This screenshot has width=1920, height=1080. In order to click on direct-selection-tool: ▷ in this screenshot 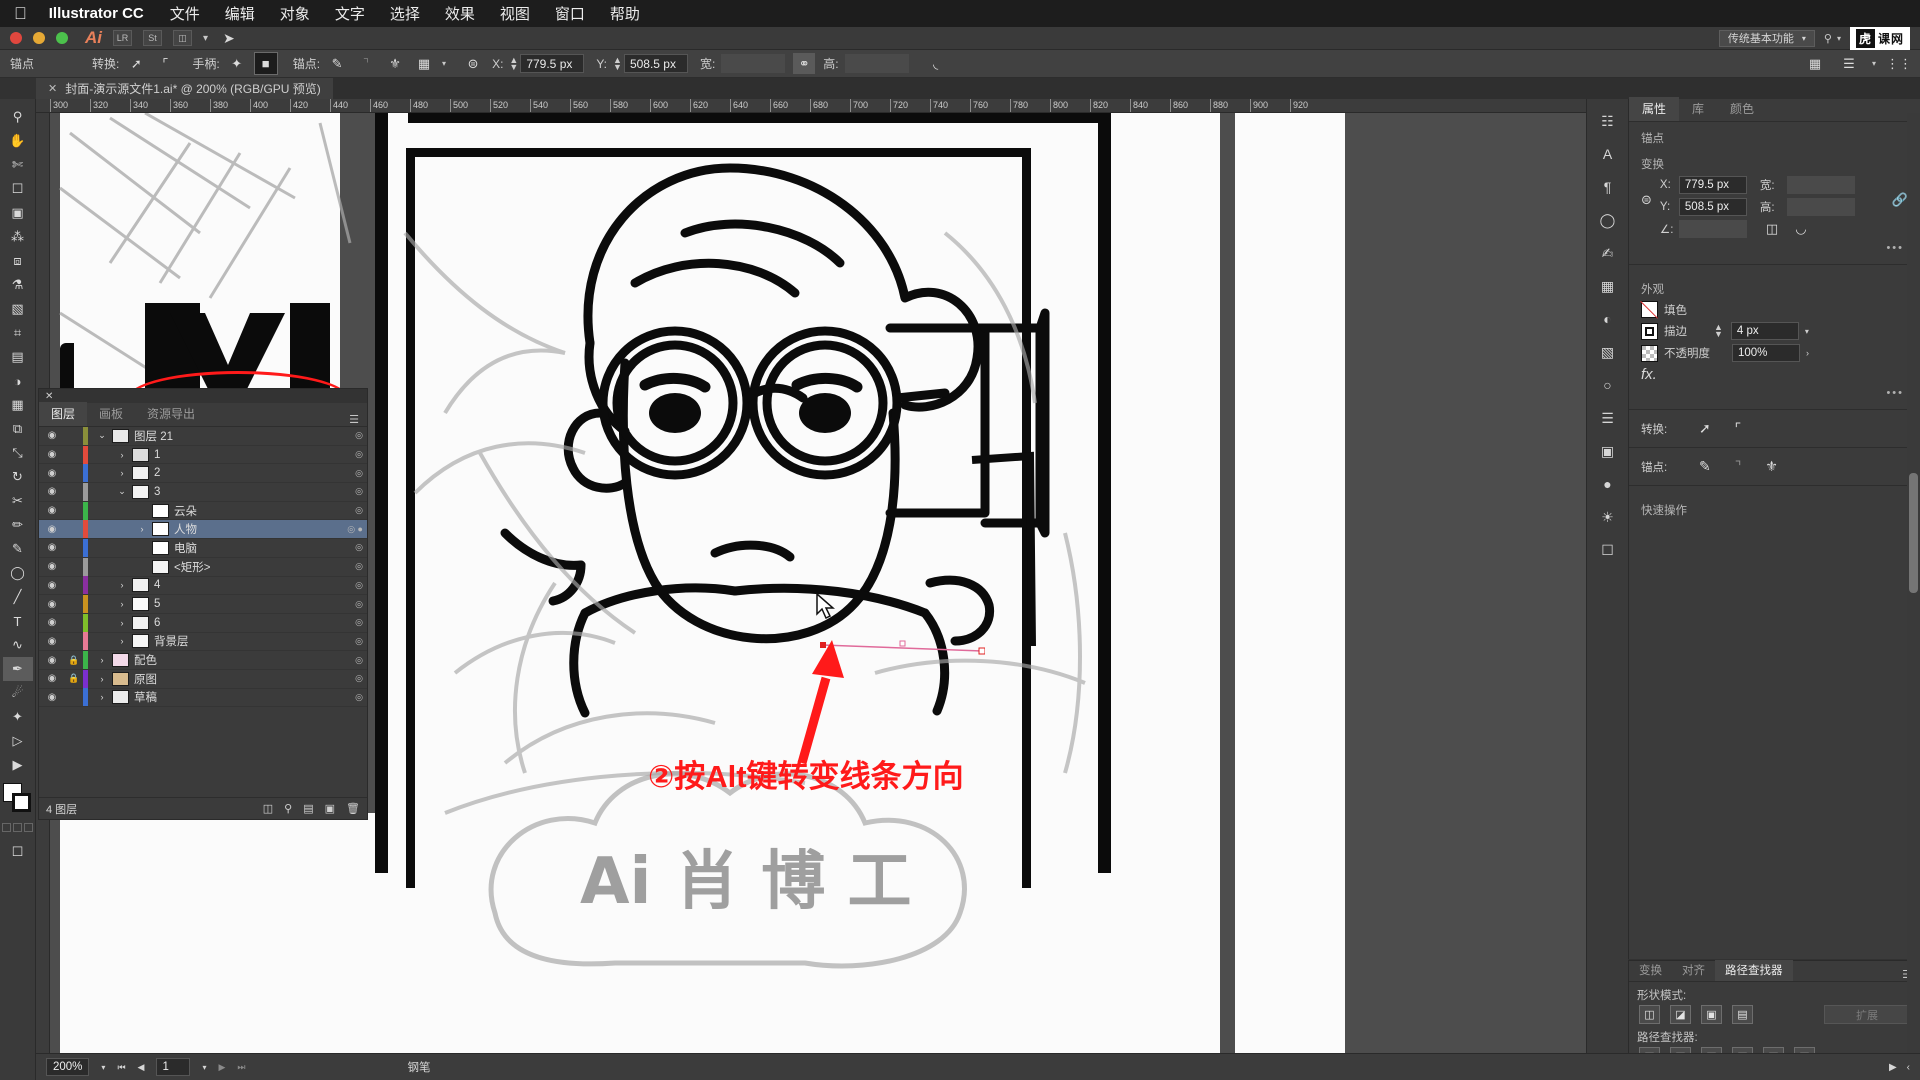, I will do `click(18, 741)`.